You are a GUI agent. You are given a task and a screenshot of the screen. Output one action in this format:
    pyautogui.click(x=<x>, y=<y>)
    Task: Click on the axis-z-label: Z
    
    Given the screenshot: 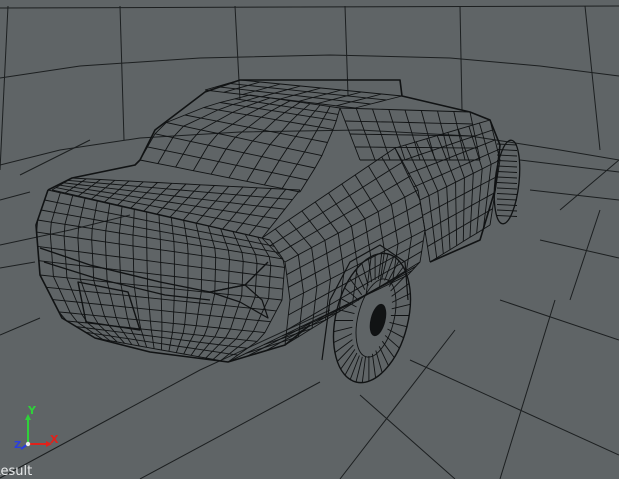 What is the action you would take?
    pyautogui.click(x=18, y=445)
    